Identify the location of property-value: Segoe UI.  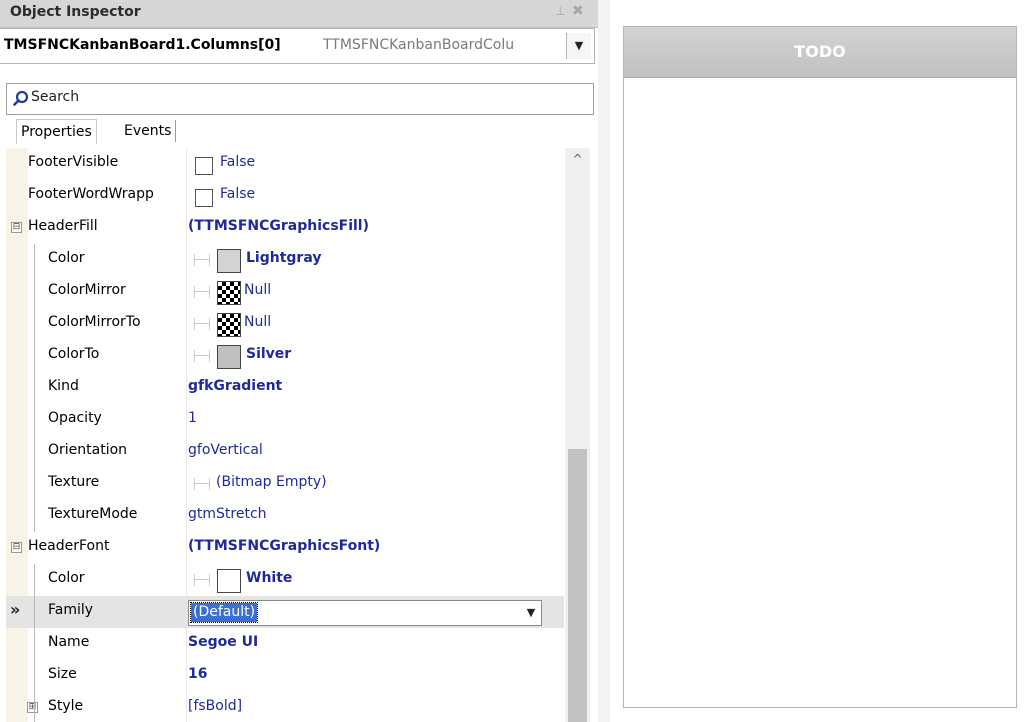
(223, 642).